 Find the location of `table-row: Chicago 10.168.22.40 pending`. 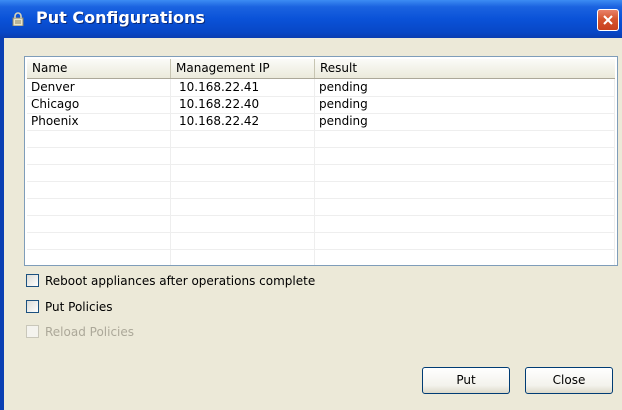

table-row: Chicago 10.168.22.40 pending is located at coordinates (321, 105).